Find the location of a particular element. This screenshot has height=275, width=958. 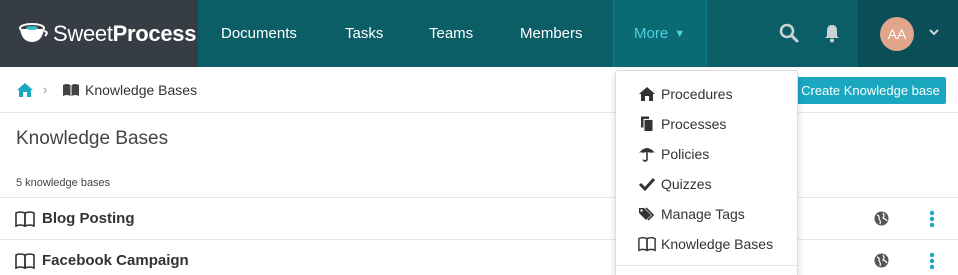

knowledge-base-count: 5 knowledge bases is located at coordinates (63, 183).